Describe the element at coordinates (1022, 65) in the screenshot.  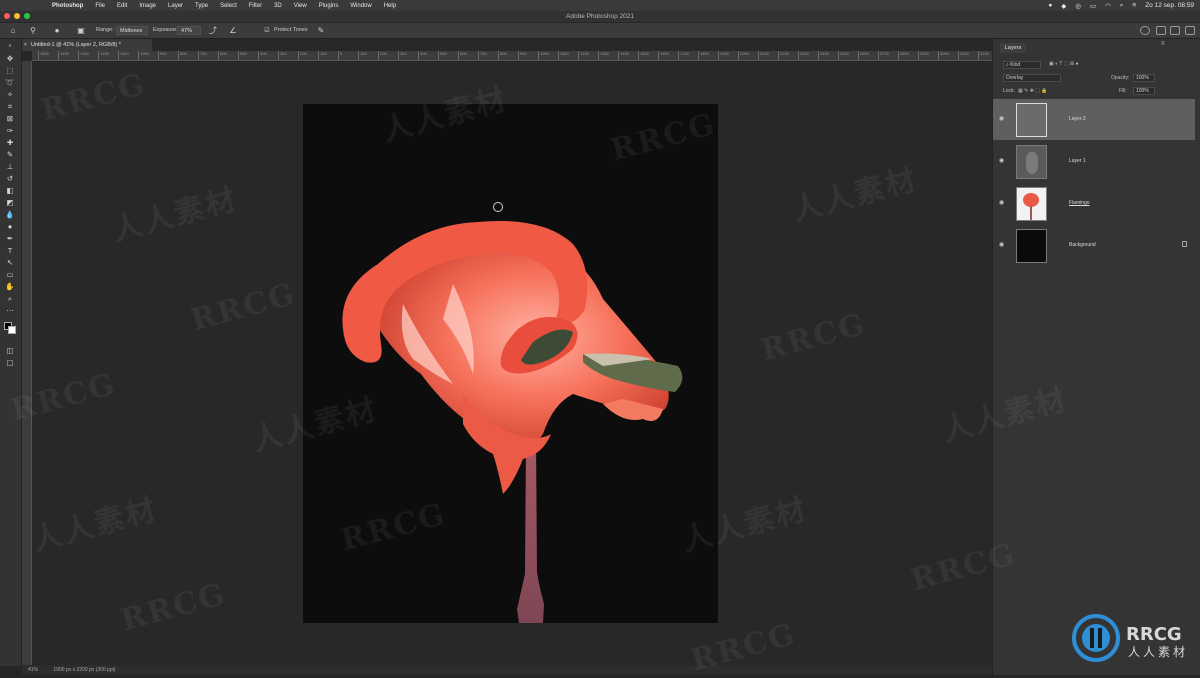
I see `filter-kind-select: ⌕ Kind` at that location.